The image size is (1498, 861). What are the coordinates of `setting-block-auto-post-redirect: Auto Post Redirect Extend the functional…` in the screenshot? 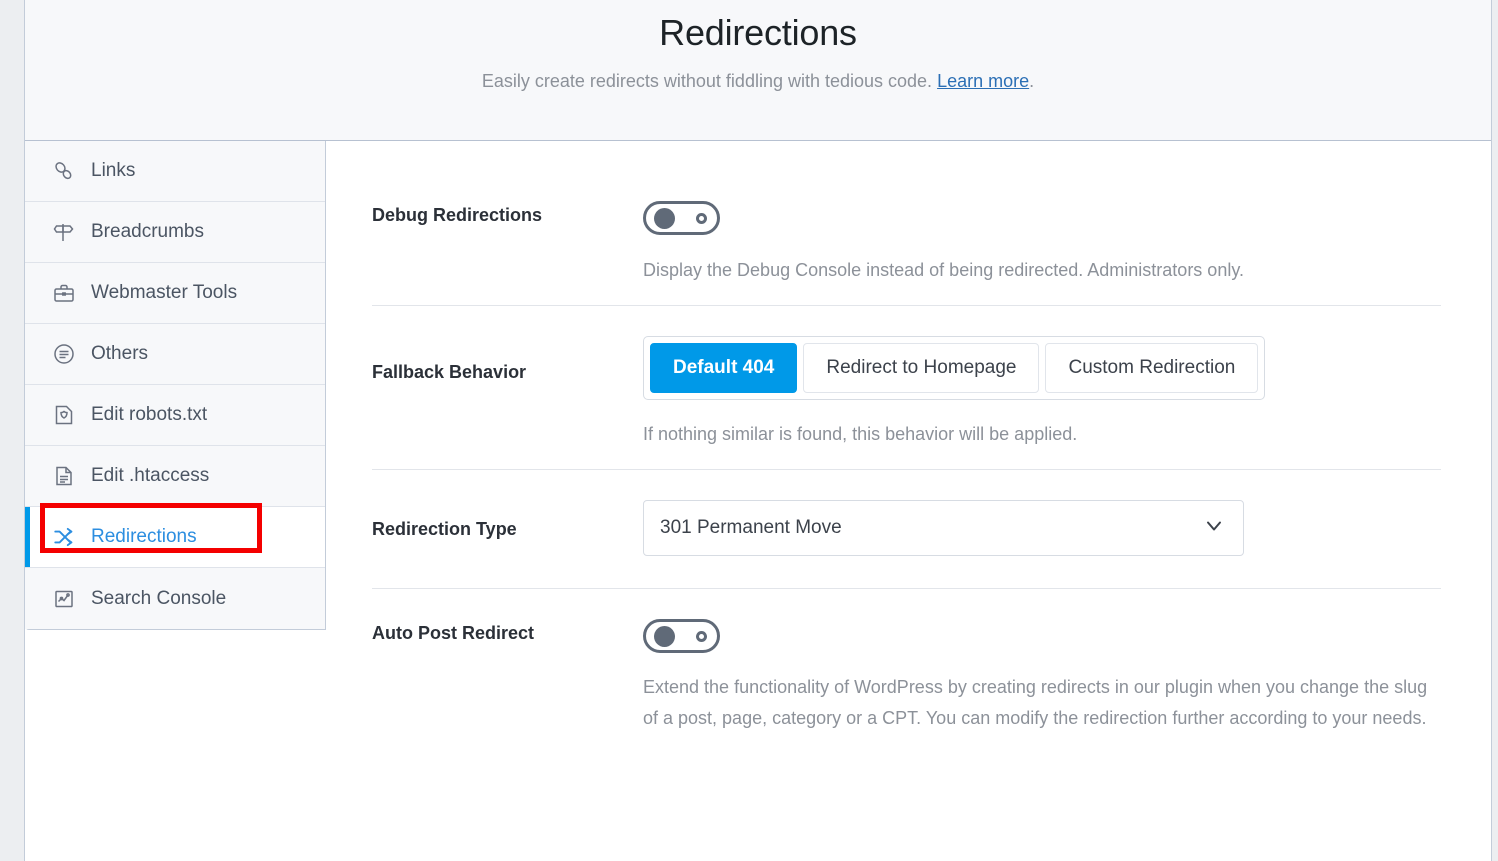 It's located at (908, 661).